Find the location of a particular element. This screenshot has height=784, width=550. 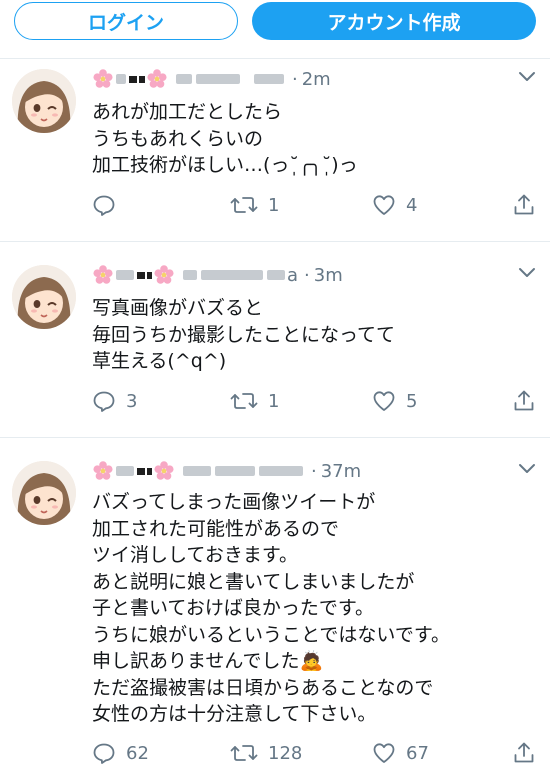

reply-count: 3 is located at coordinates (132, 401).